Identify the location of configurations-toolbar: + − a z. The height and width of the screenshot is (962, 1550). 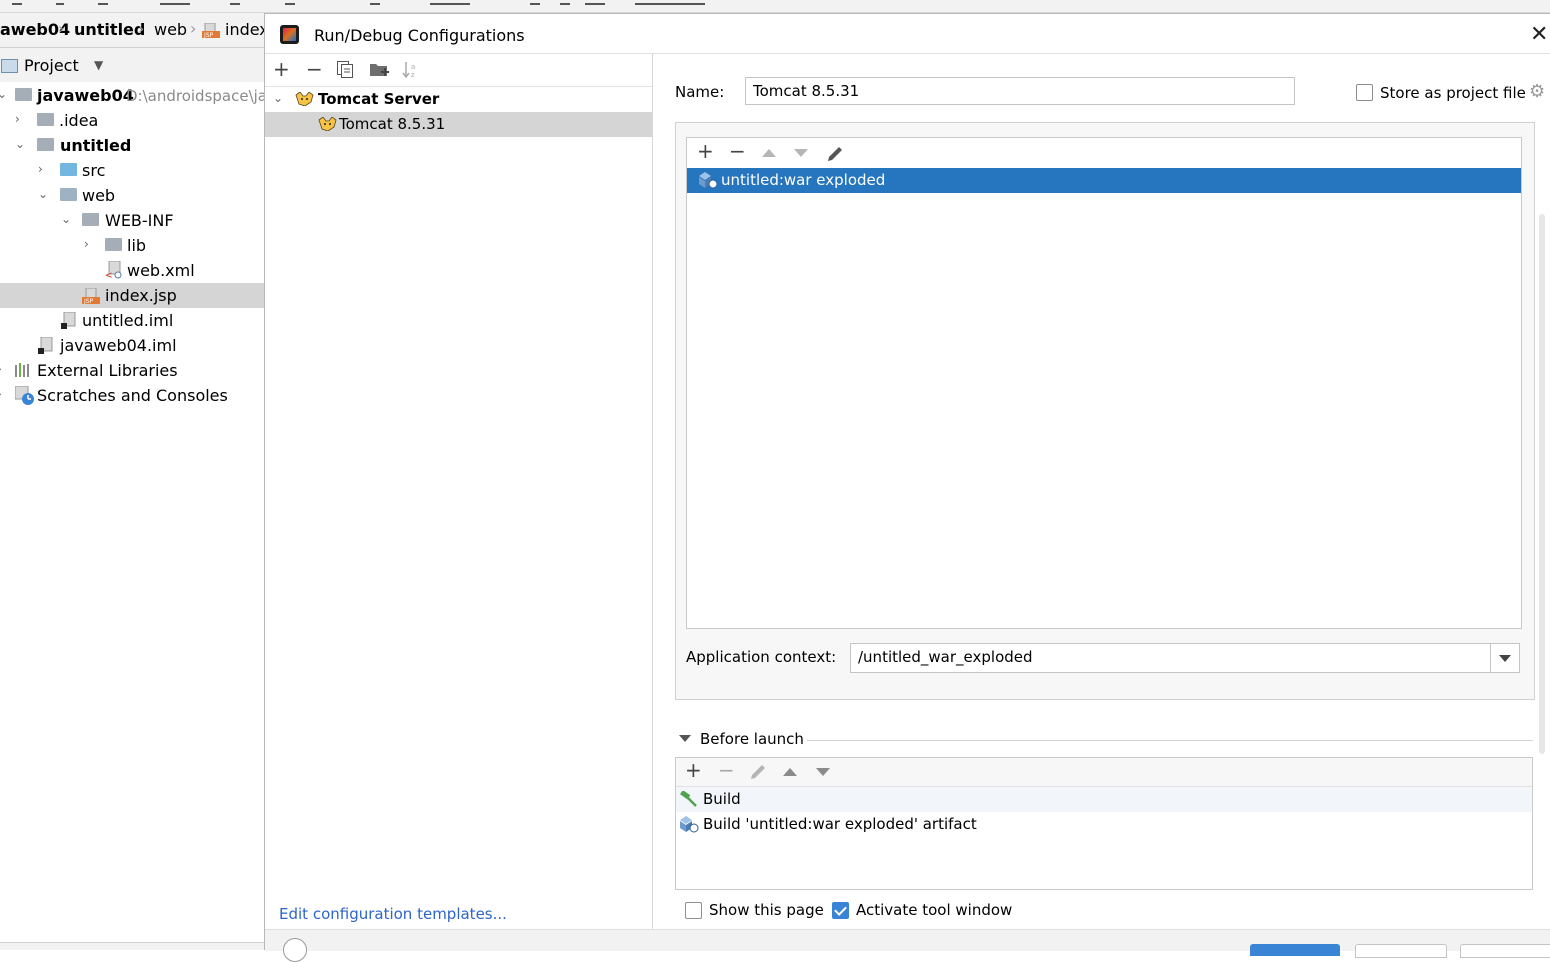
(458, 70).